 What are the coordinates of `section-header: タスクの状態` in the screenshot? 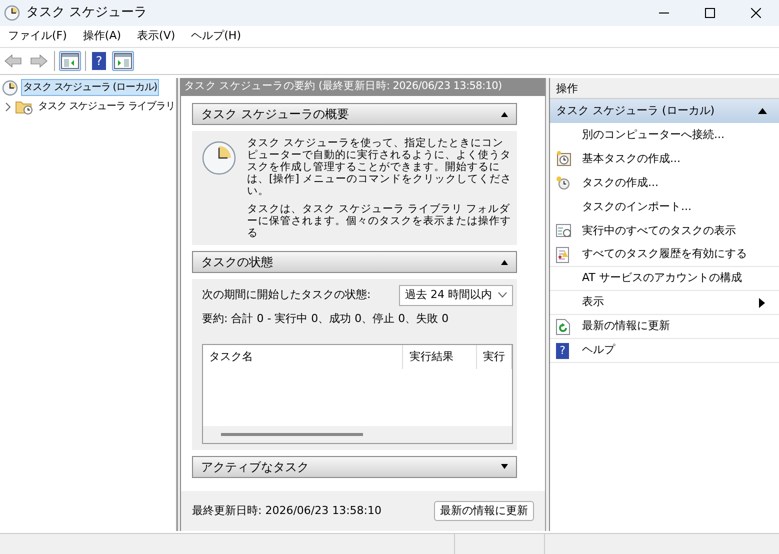 It's located at (354, 262).